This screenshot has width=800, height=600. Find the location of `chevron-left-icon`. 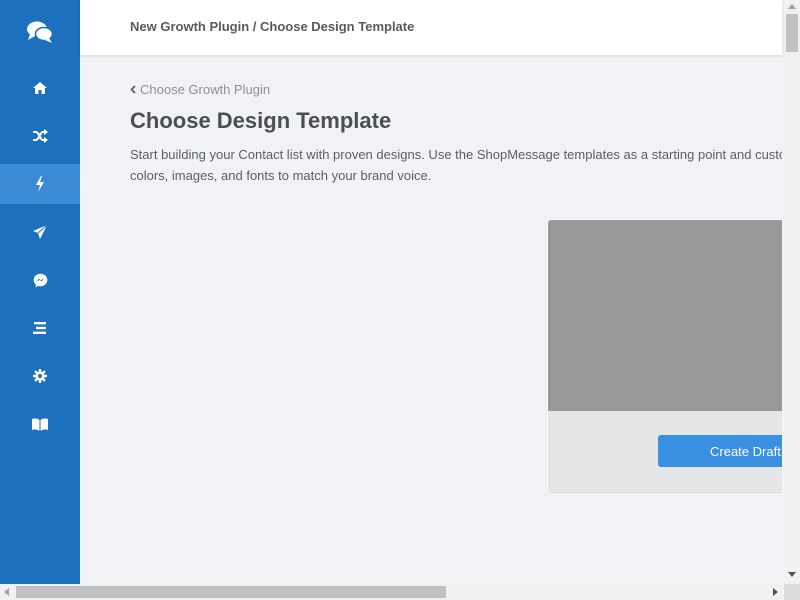

chevron-left-icon is located at coordinates (133, 89).